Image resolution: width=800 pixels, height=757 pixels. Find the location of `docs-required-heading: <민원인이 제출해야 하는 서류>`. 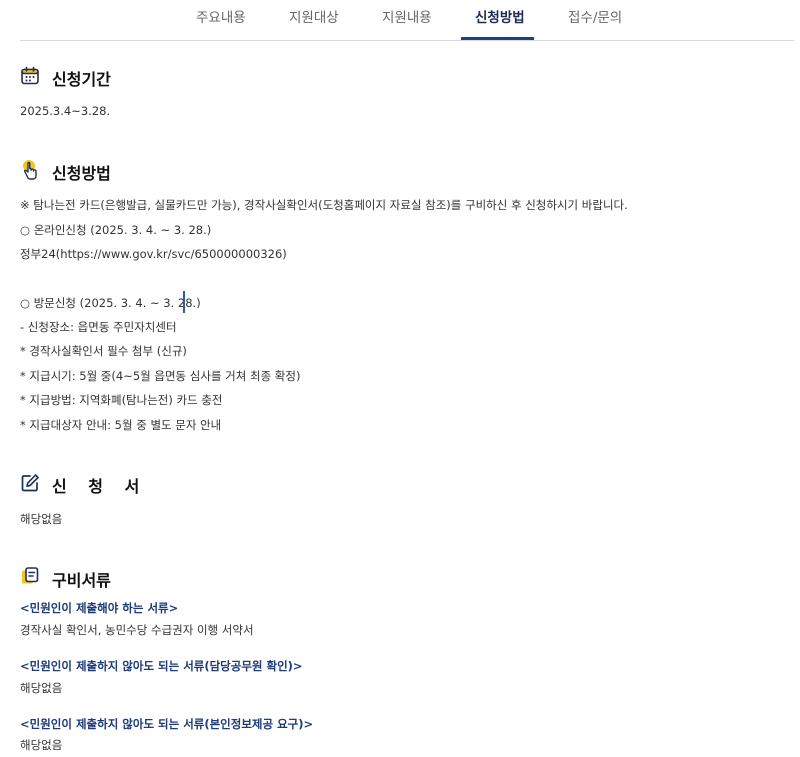

docs-required-heading: <민원인이 제출해야 하는 서류> is located at coordinates (99, 608).